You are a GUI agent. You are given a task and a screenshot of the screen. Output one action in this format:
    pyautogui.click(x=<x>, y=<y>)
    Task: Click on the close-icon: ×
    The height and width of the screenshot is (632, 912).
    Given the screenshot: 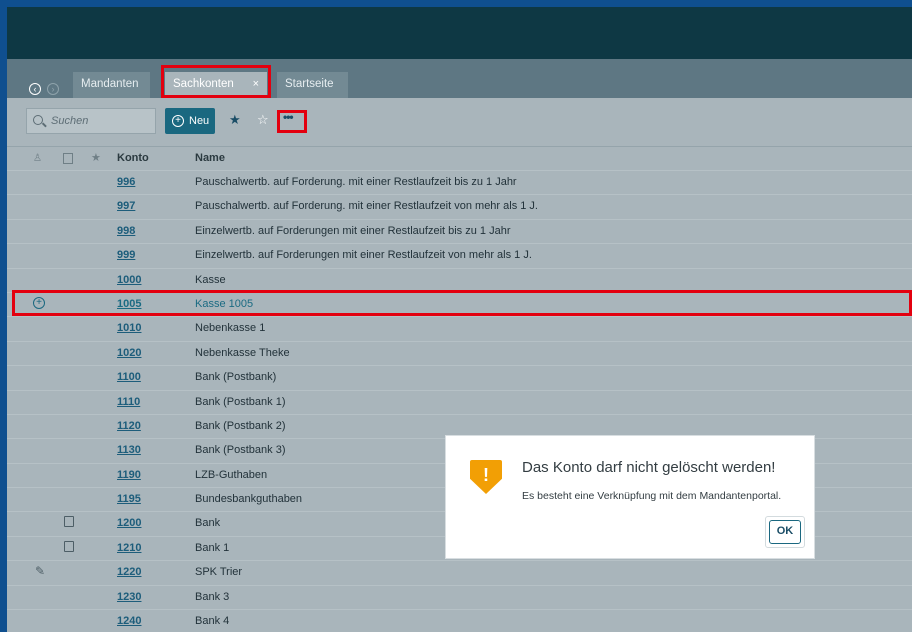 What is the action you would take?
    pyautogui.click(x=256, y=84)
    